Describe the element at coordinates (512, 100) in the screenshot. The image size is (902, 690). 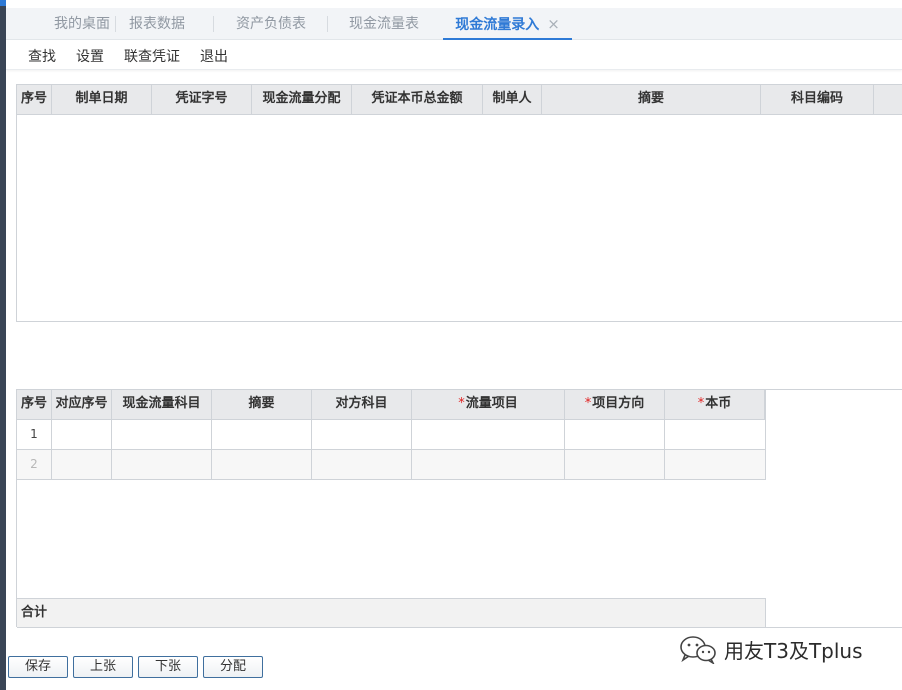
I see `column-header: 制单人` at that location.